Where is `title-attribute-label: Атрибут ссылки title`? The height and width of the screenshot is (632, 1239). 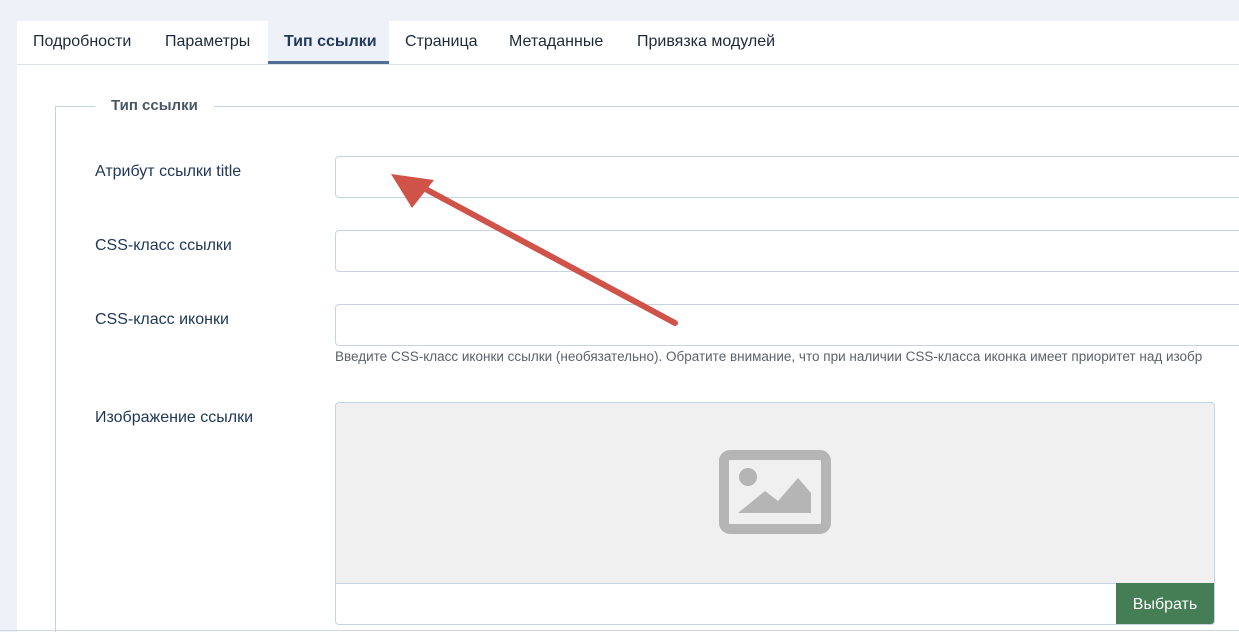
title-attribute-label: Атрибут ссылки title is located at coordinates (168, 171).